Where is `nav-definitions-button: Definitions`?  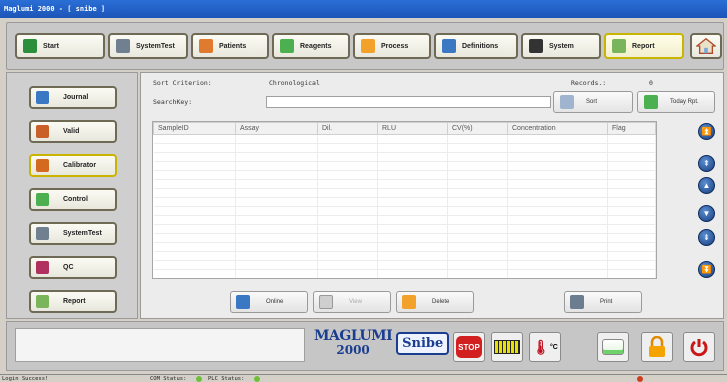
nav-definitions-button: Definitions is located at coordinates (476, 46).